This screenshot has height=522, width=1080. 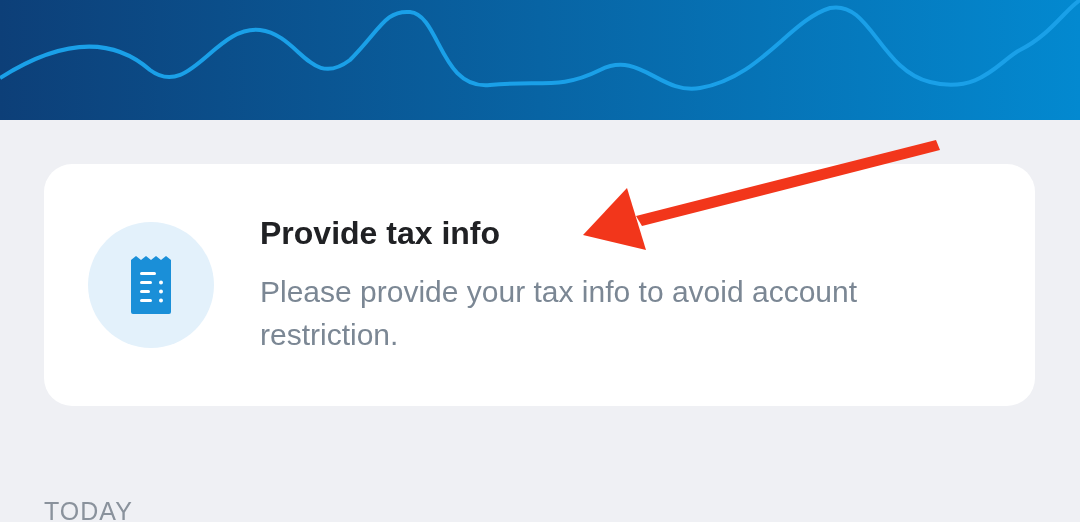 What do you see at coordinates (88, 509) in the screenshot?
I see `section-label: TODAY` at bounding box center [88, 509].